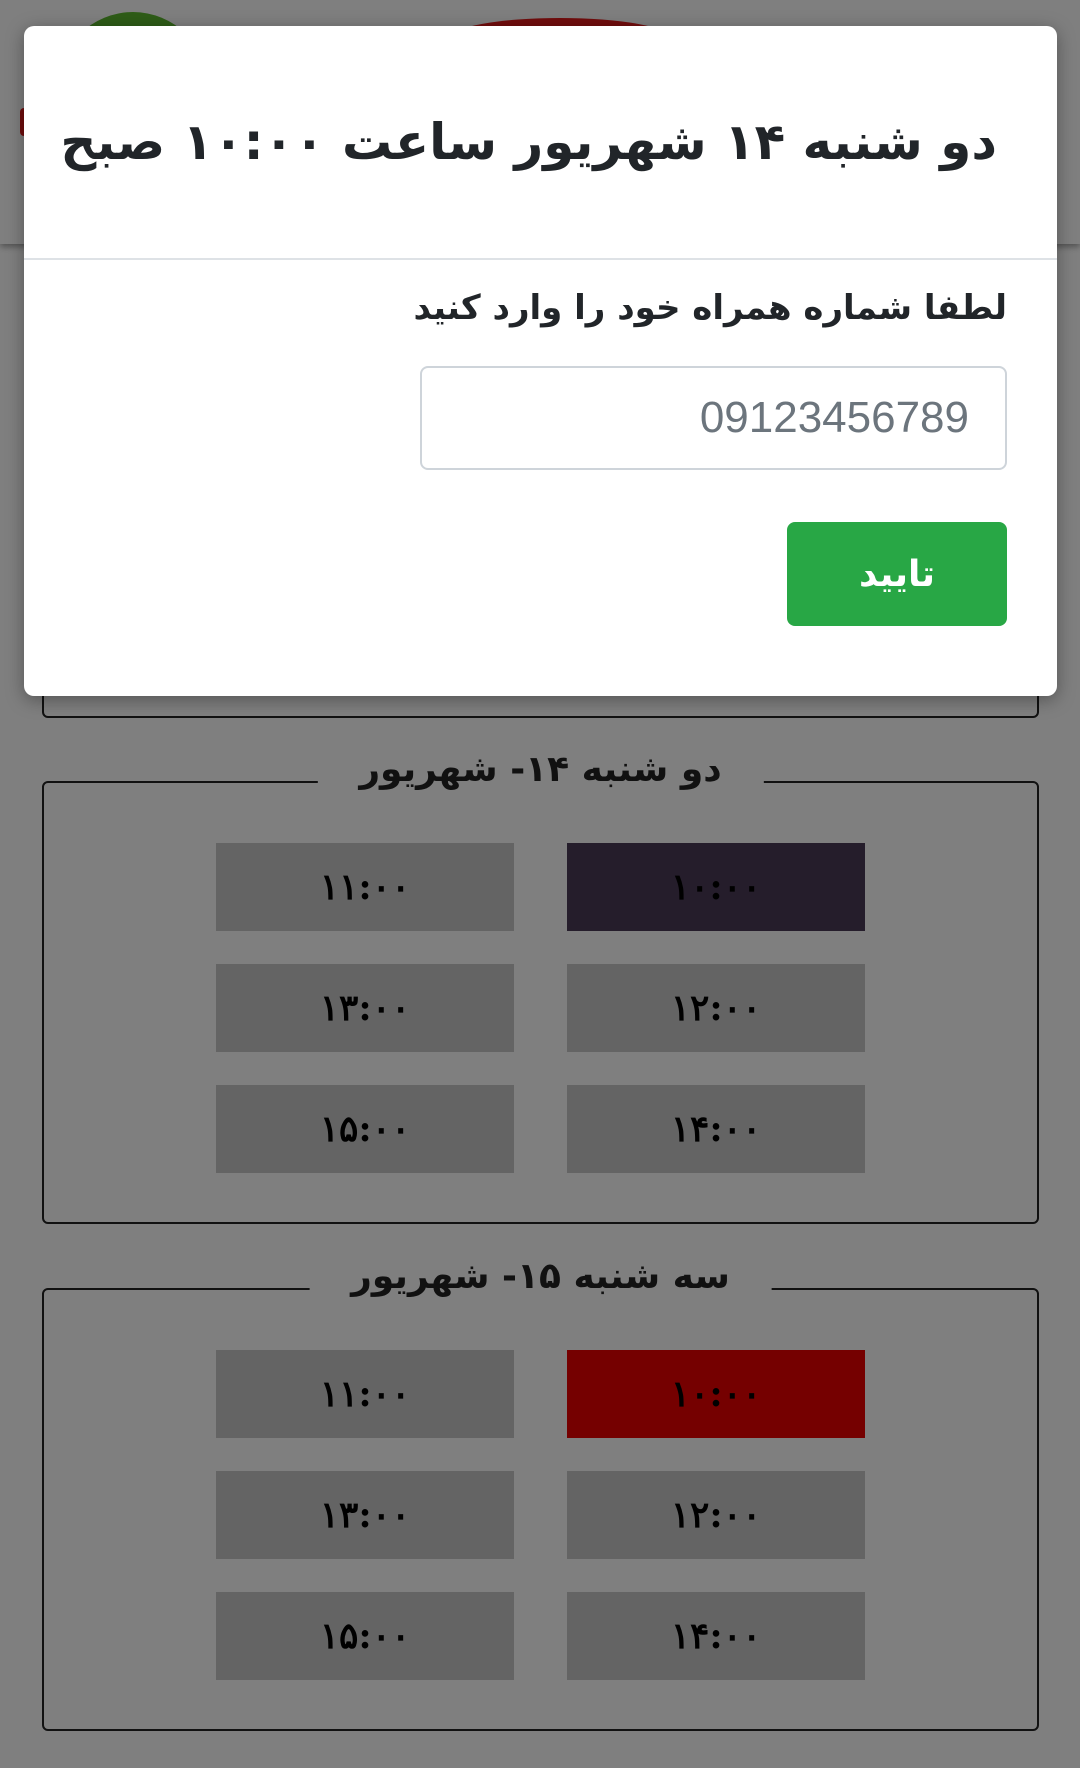 This screenshot has width=1080, height=1768. I want to click on phone-input, so click(713, 418).